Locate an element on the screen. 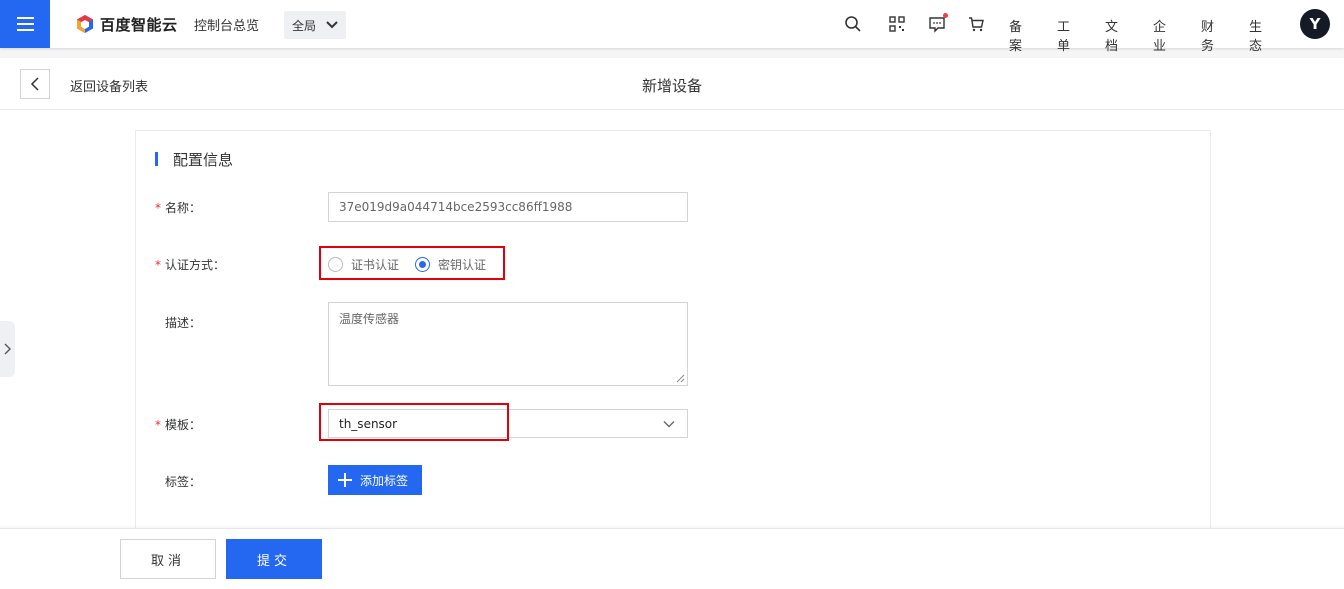 The height and width of the screenshot is (589, 1344). chevron-right-icon is located at coordinates (7, 349).